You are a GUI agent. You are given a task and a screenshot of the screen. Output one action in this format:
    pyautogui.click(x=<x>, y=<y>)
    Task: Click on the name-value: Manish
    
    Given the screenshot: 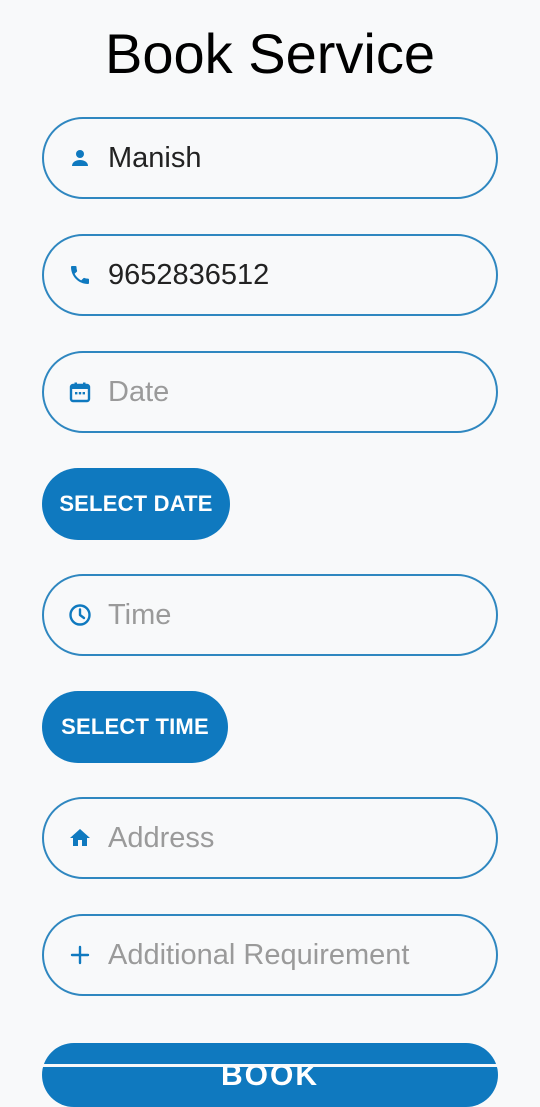 What is the action you would take?
    pyautogui.click(x=155, y=158)
    